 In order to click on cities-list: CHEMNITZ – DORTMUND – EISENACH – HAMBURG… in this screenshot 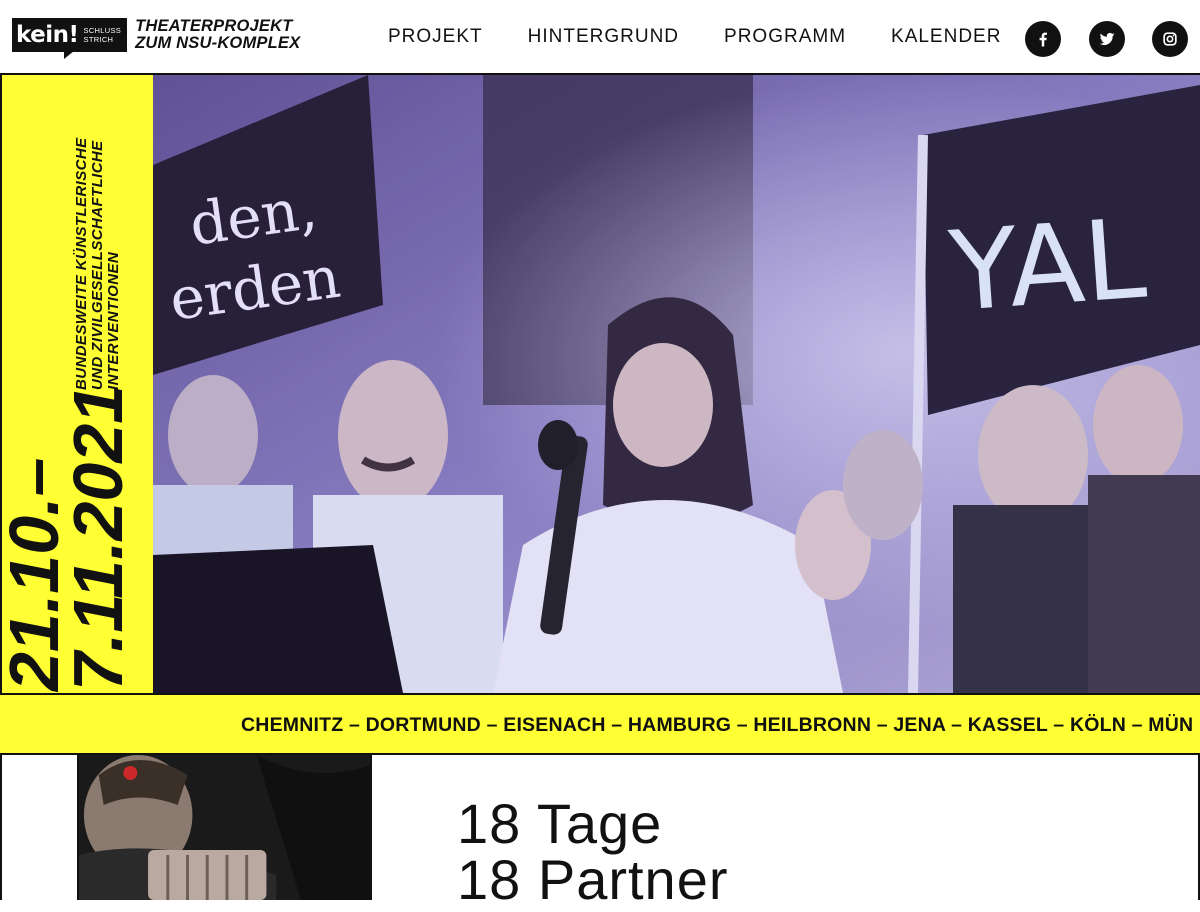, I will do `click(717, 725)`.